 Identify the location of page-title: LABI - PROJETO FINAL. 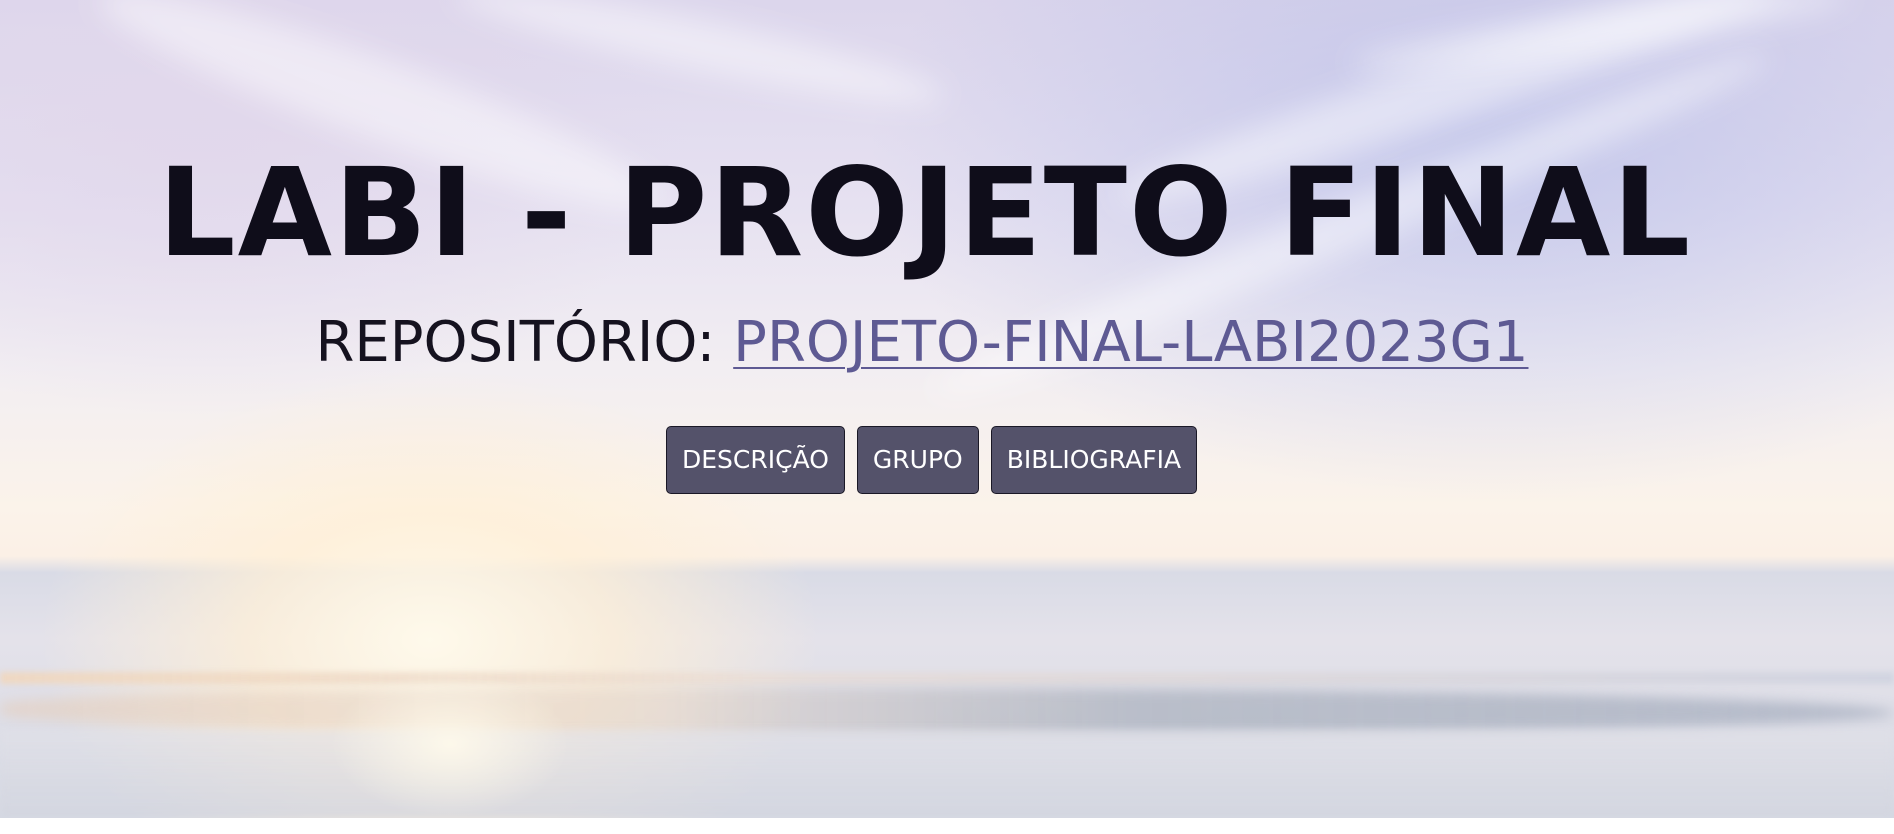
(925, 213).